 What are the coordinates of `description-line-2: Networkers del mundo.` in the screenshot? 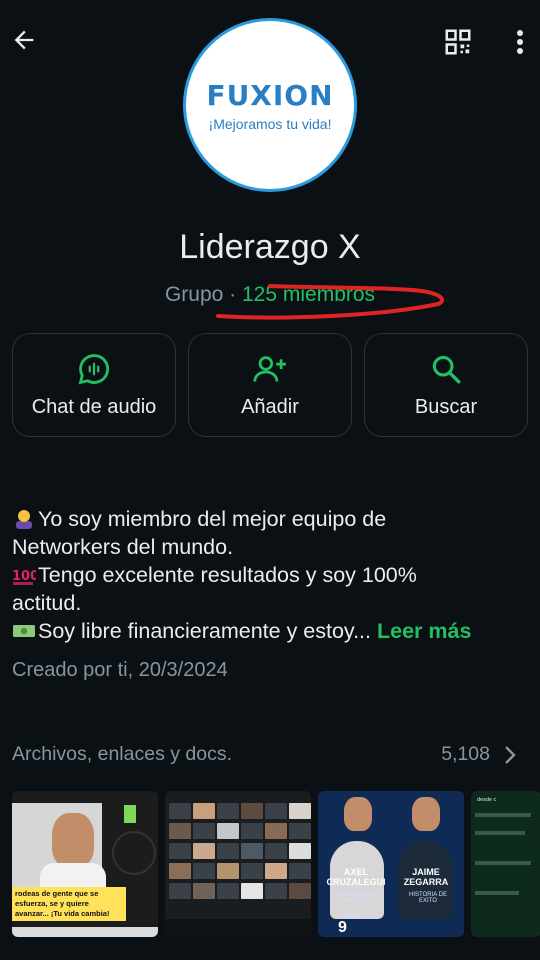 It's located at (123, 547).